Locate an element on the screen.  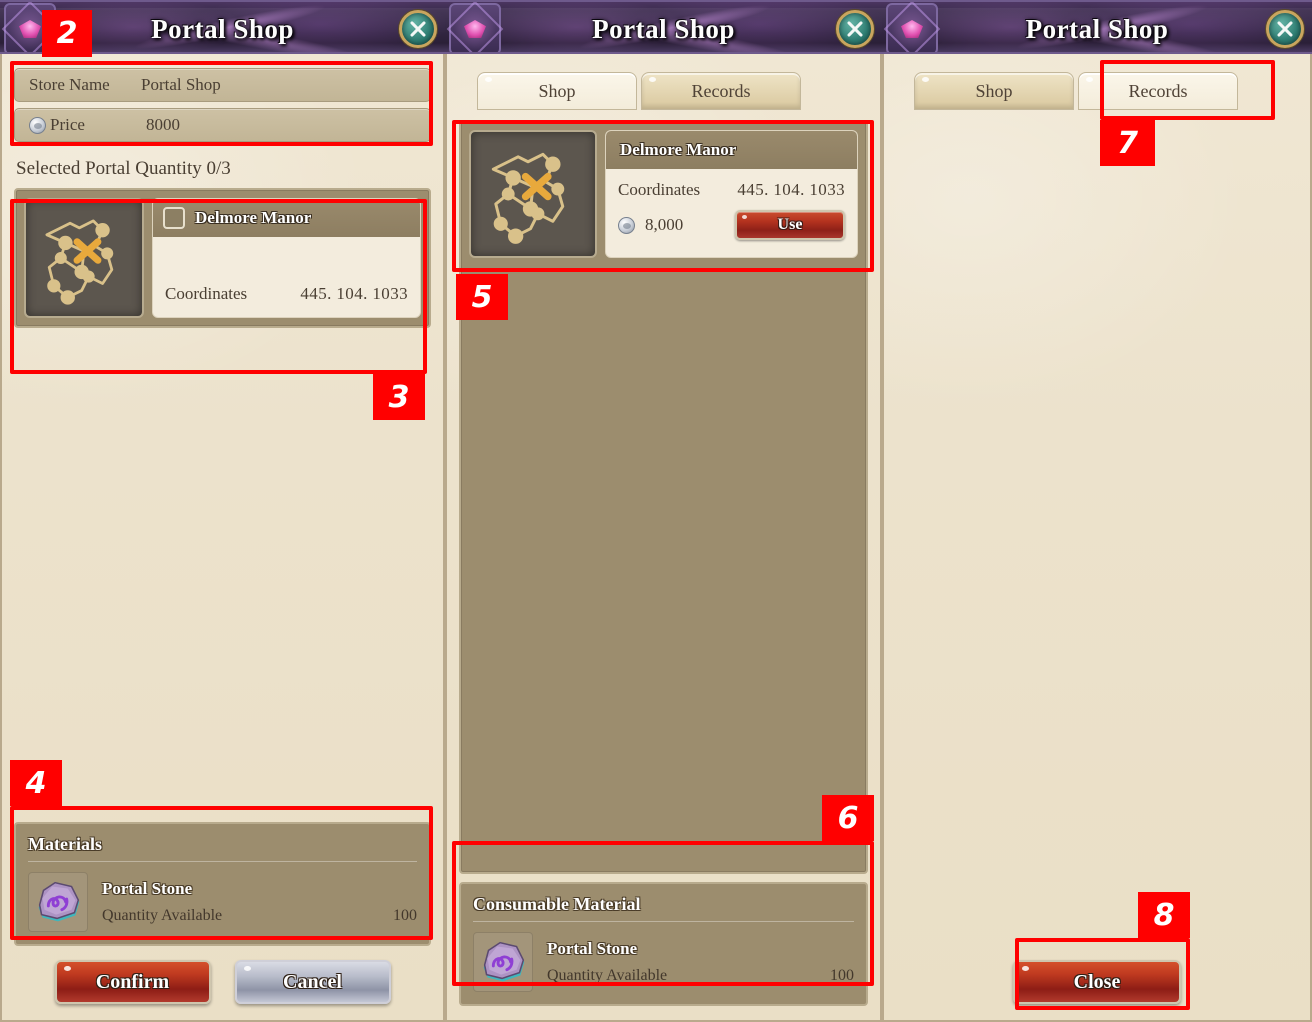
entry-info: Delmore Manor Coordinates 445. 104. 1033 is located at coordinates (286, 258).